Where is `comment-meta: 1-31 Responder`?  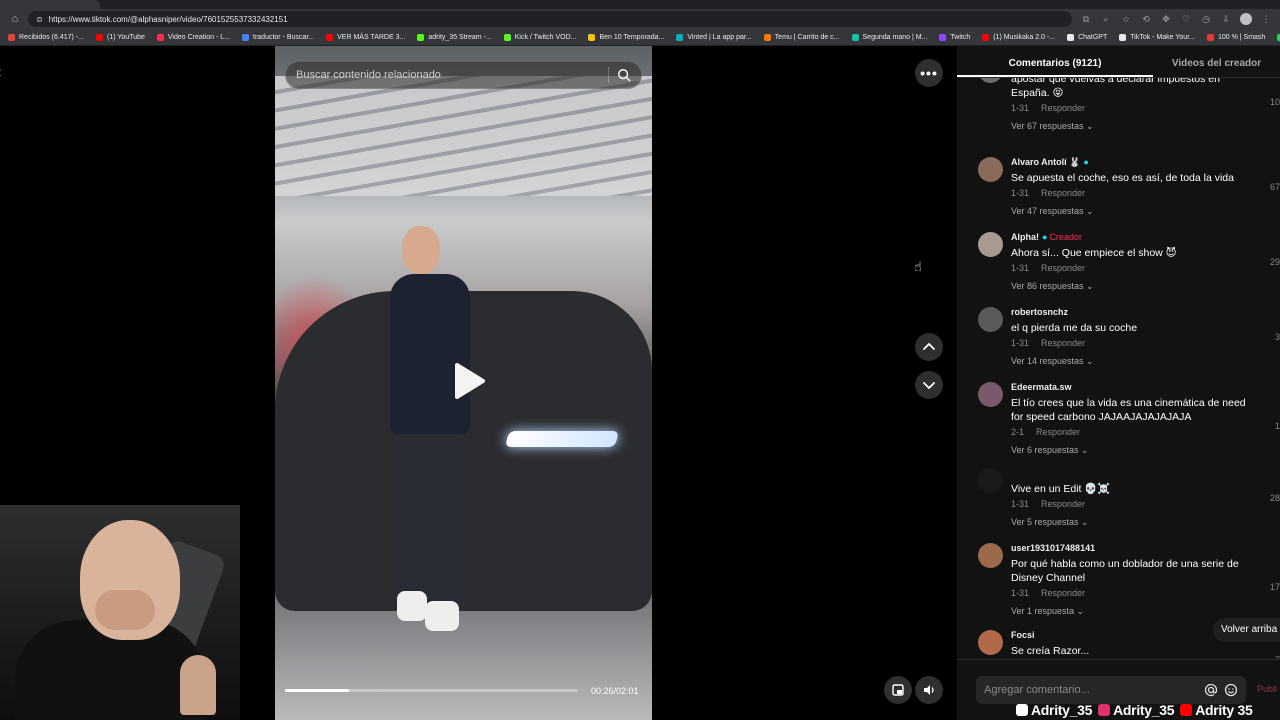
comment-meta: 1-31 Responder is located at coordinates (1048, 593).